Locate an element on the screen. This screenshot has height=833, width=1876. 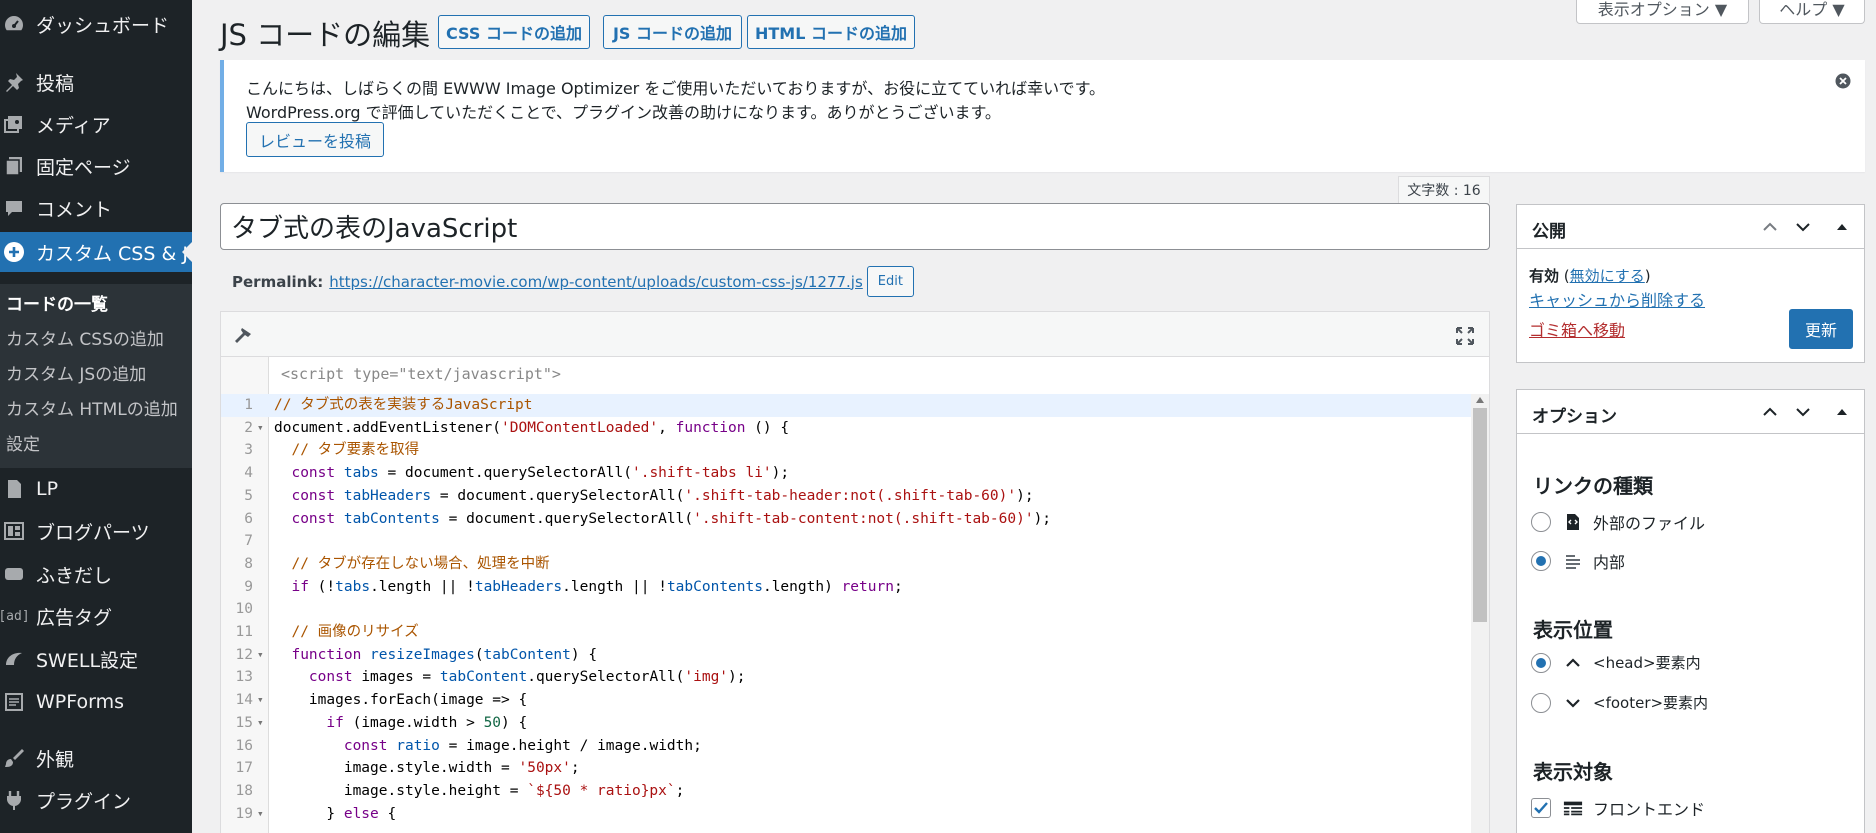
code-line: 7 is located at coordinates (846, 541).